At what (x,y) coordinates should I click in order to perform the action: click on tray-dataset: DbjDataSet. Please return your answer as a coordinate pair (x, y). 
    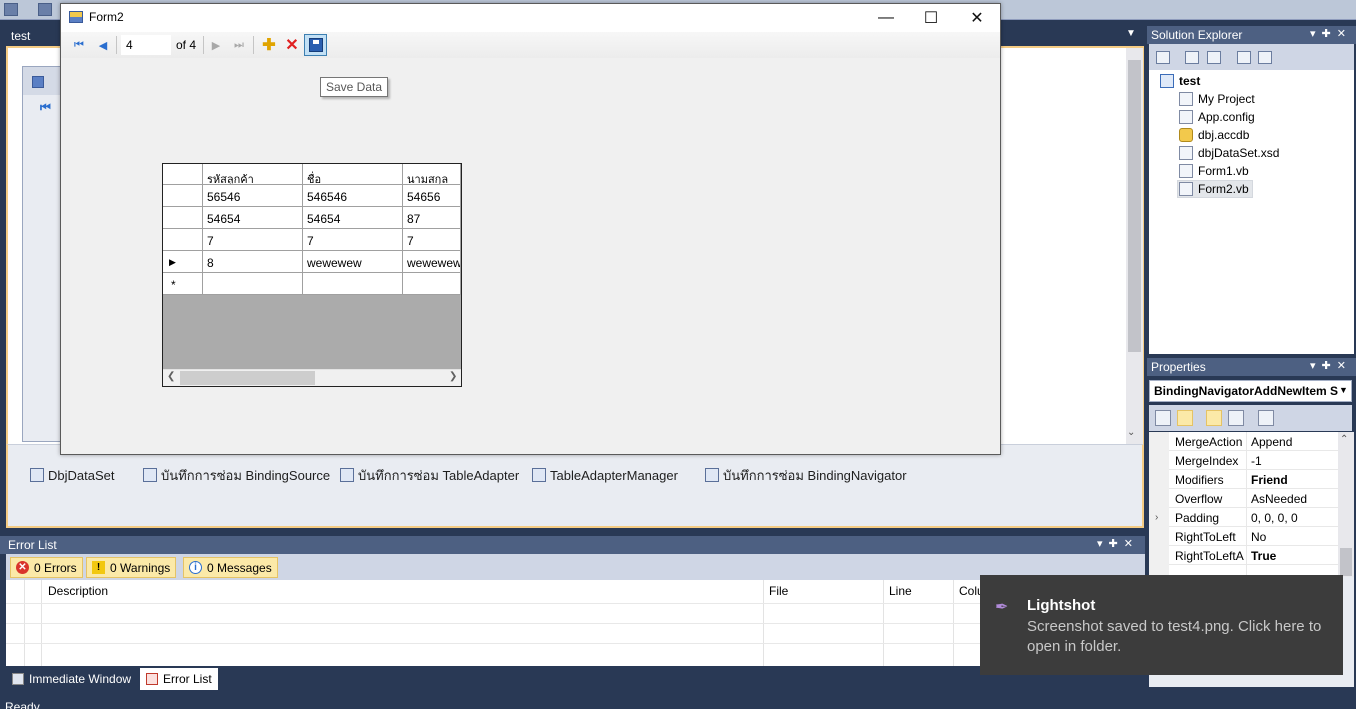
    Looking at the image, I should click on (72, 475).